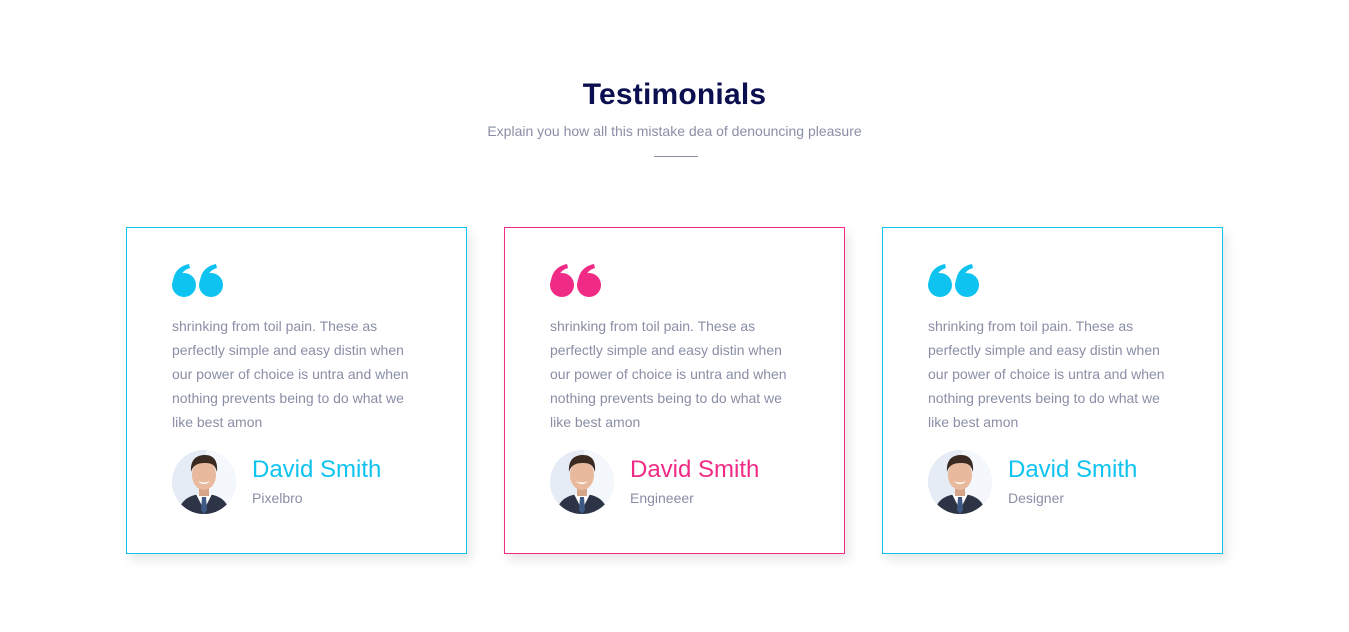 The height and width of the screenshot is (632, 1349). Describe the element at coordinates (1036, 498) in the screenshot. I see `author-role: Designer` at that location.